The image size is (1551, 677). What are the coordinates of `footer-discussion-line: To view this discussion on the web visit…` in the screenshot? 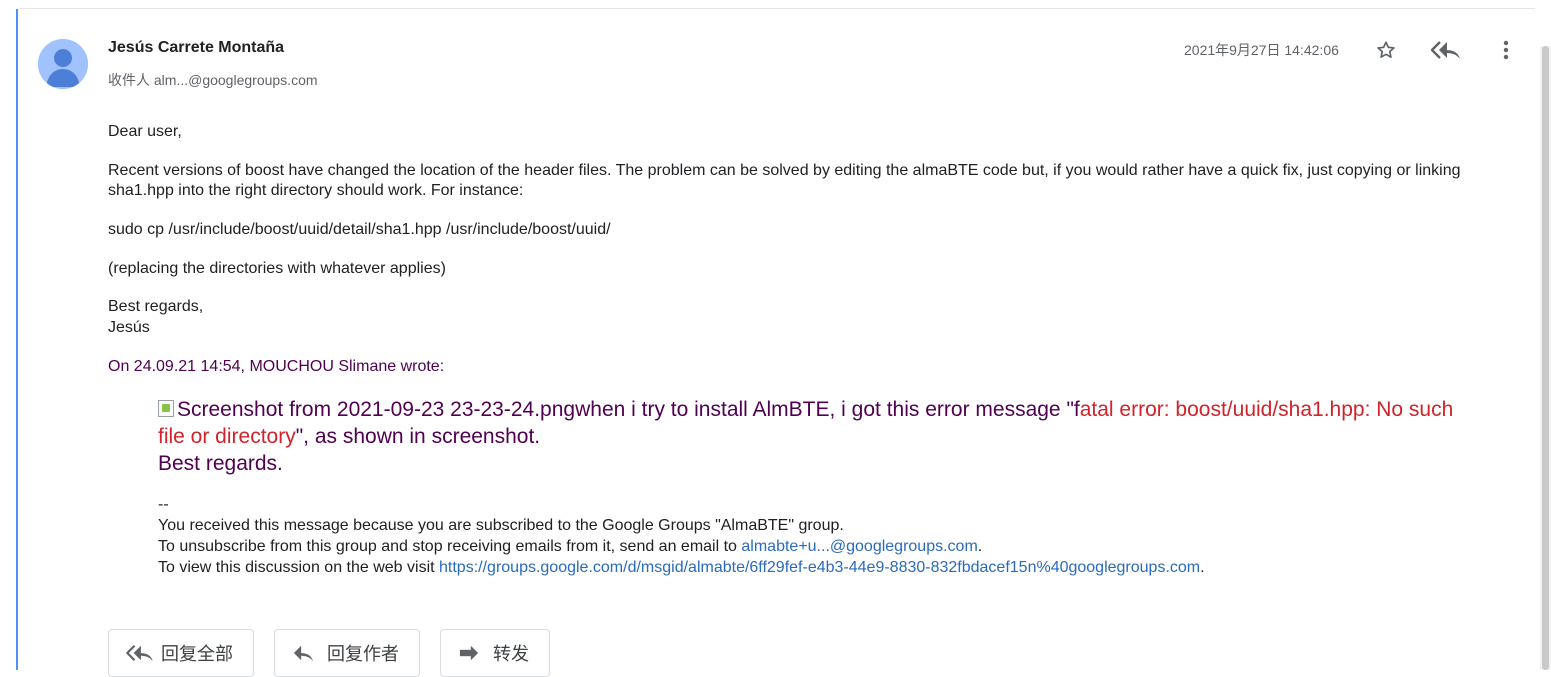 It's located at (828, 567).